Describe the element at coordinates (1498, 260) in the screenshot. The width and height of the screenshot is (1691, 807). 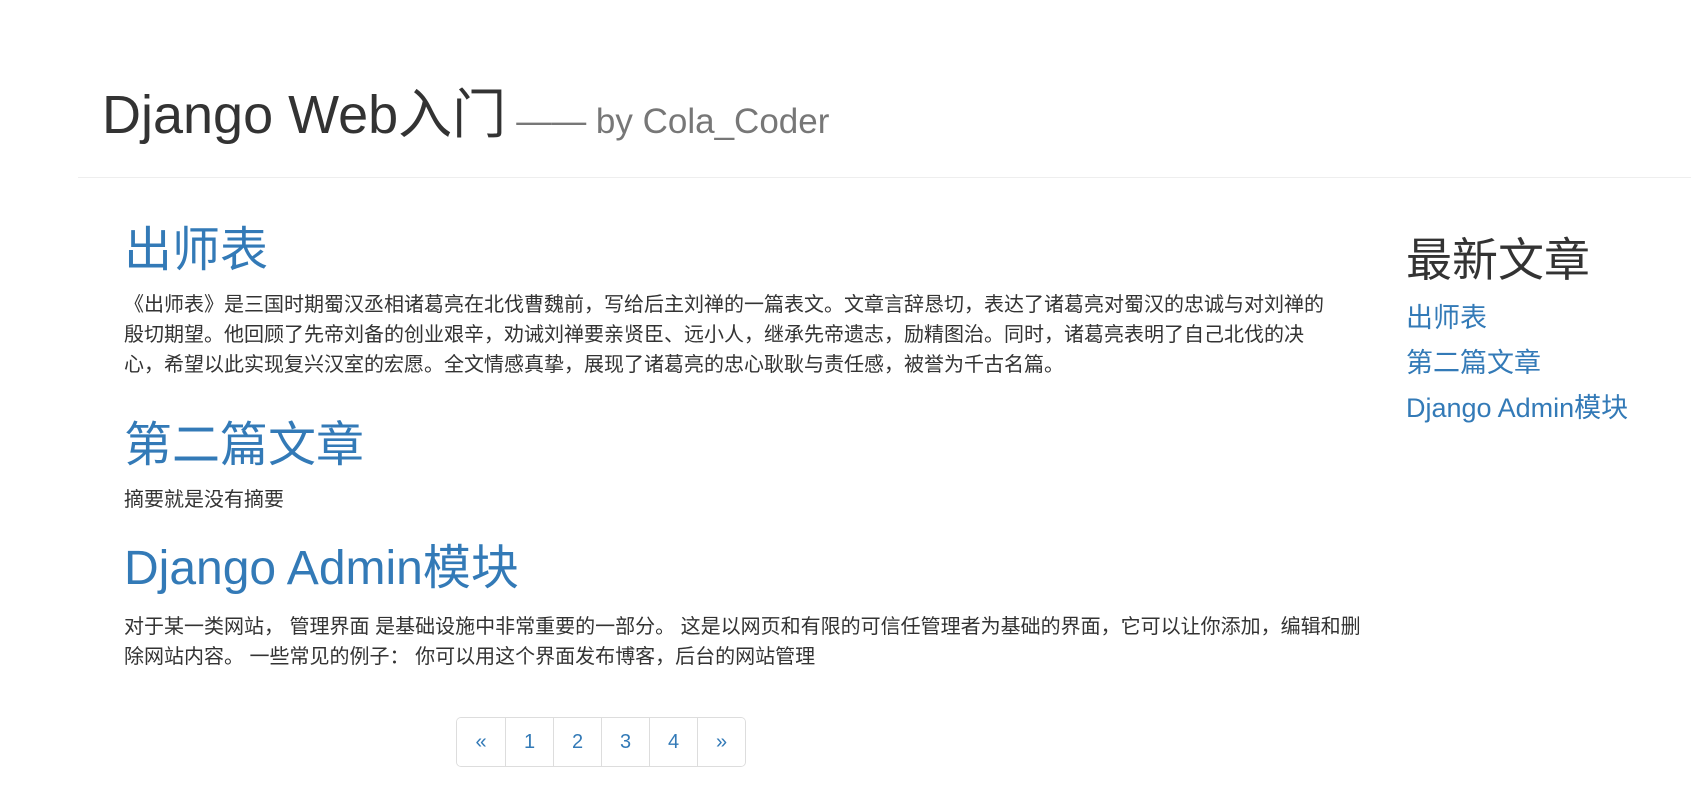
I see `sidebar-title: 最新文章` at that location.